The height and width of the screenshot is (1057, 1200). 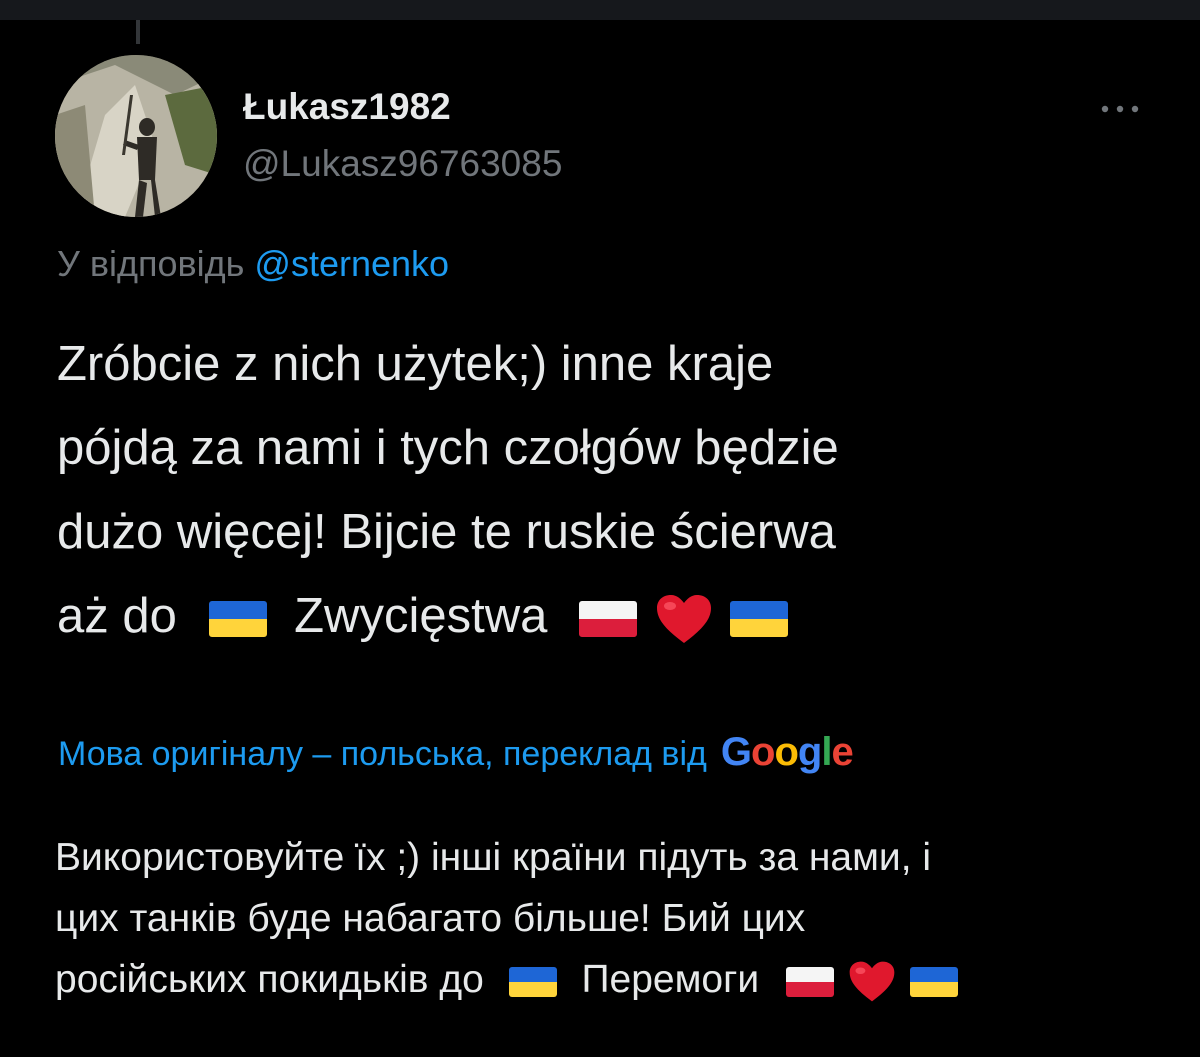 I want to click on translated-text-line: цих танків буде набагато більше! Бий цих, so click(x=430, y=918).